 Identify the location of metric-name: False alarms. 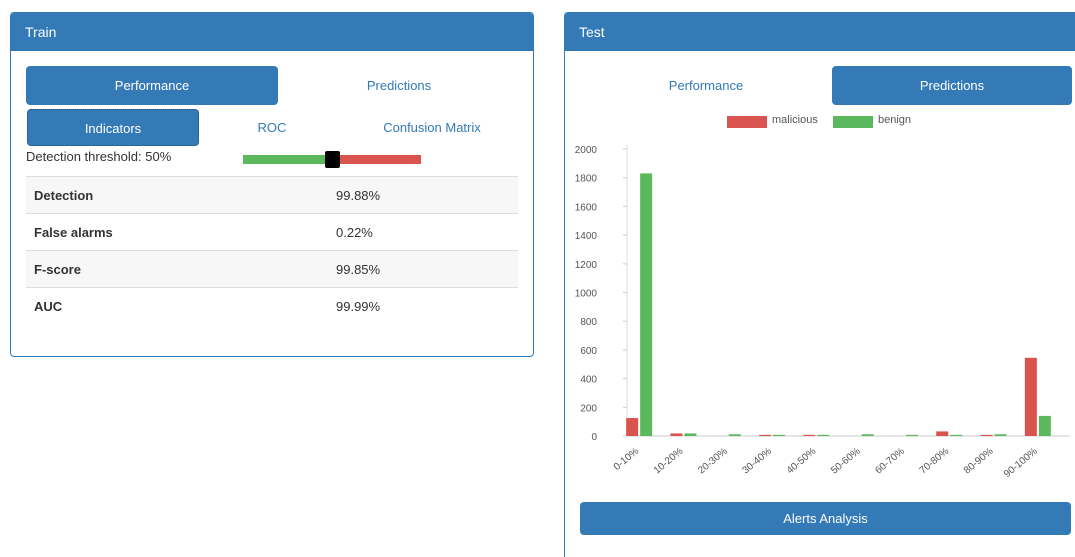
(73, 232).